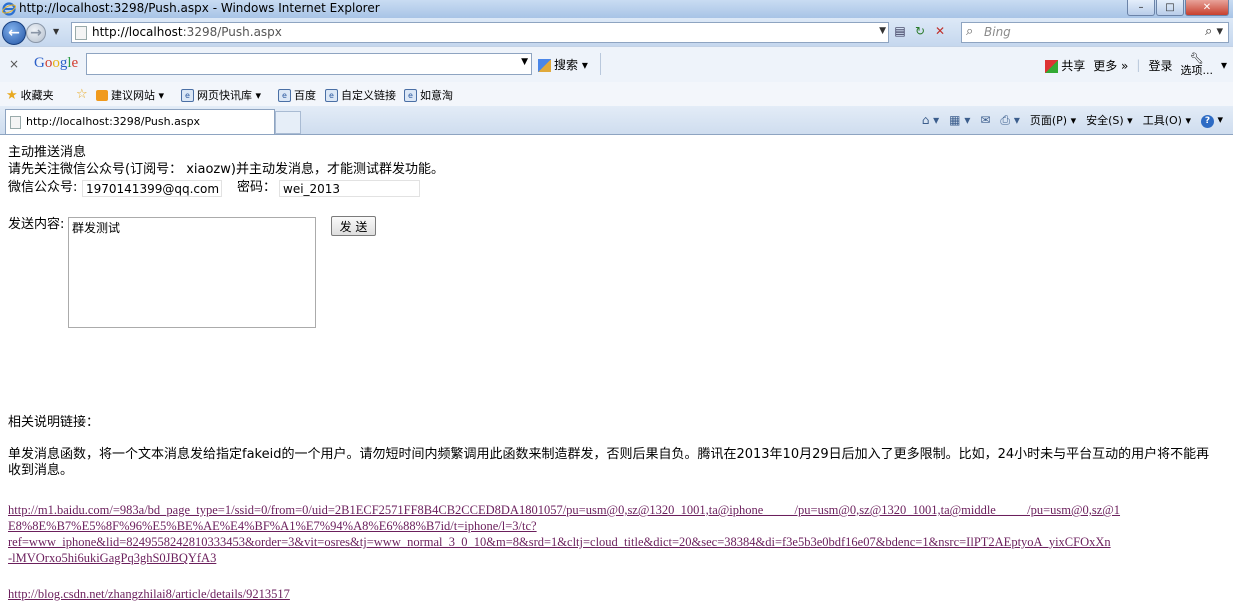 This screenshot has height=602, width=1233. I want to click on home-icon: ⌂ ▾, so click(930, 120).